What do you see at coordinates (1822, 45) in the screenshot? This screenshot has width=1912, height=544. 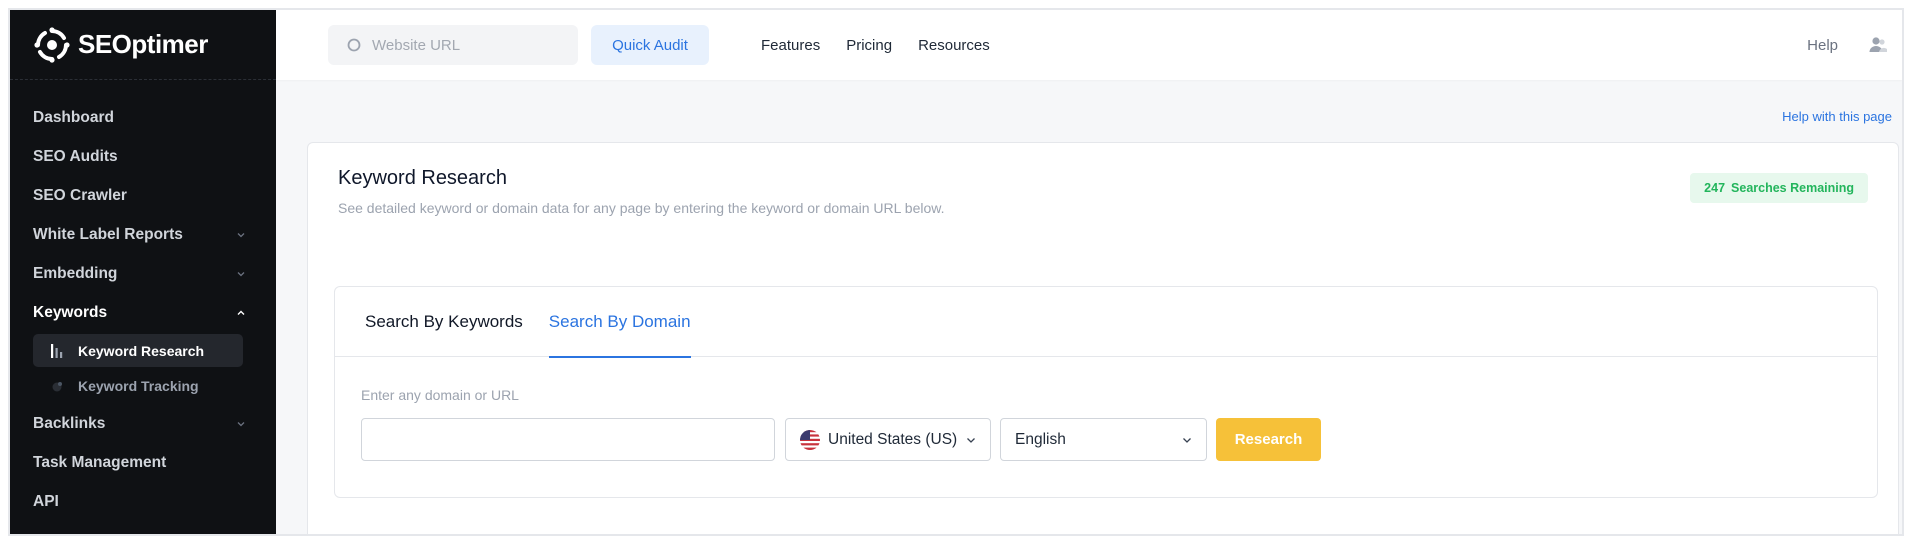 I see `help-link: Help` at bounding box center [1822, 45].